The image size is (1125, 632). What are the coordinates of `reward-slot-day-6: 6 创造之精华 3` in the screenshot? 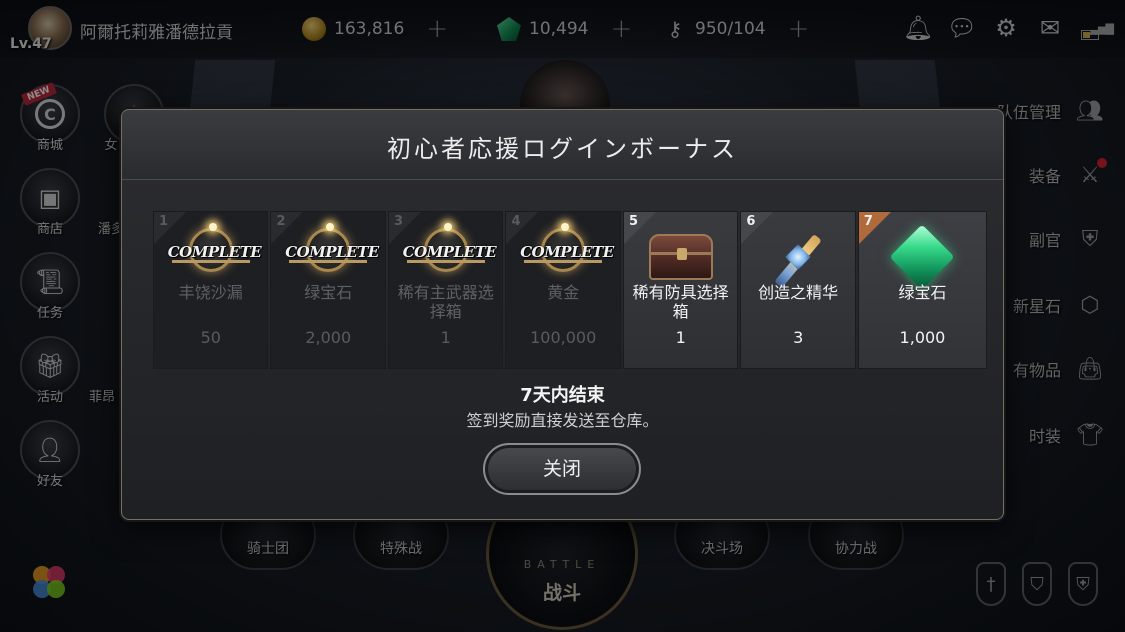 It's located at (798, 290).